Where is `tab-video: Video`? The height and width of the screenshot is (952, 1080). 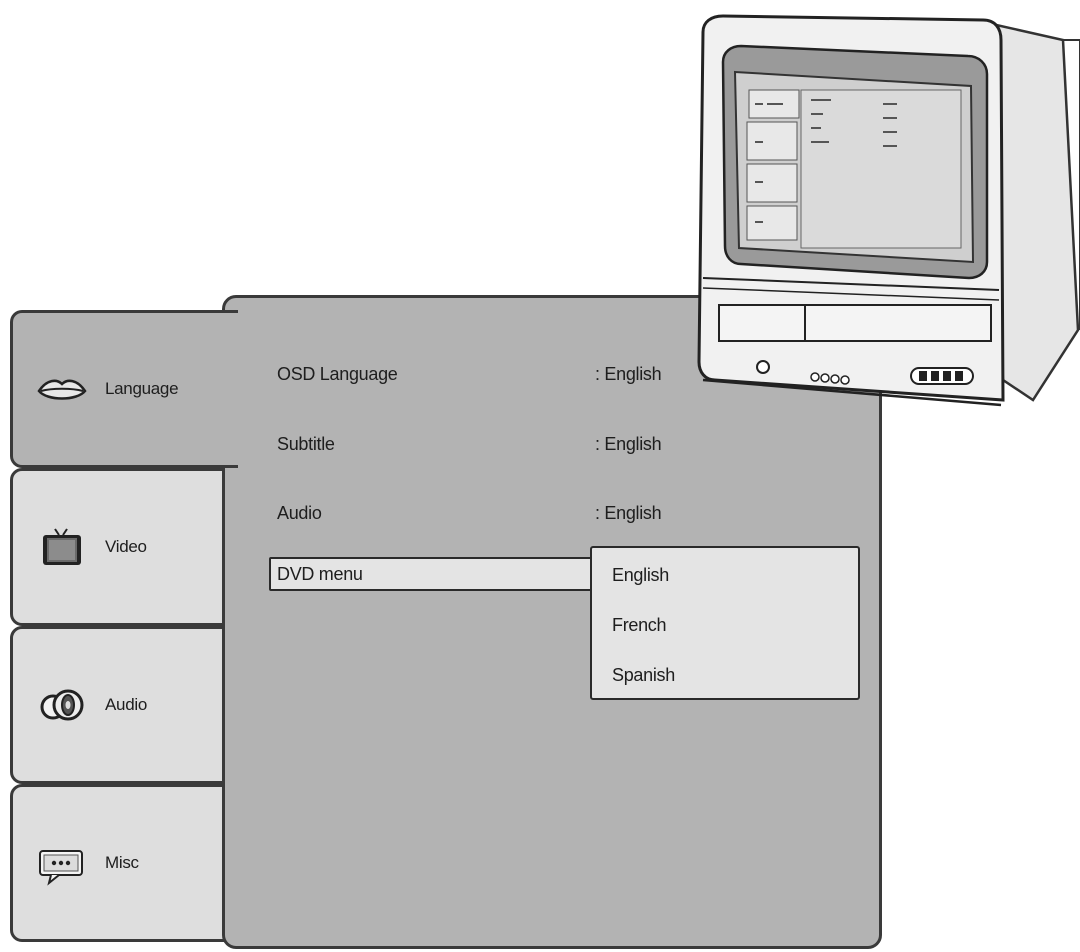
tab-video: Video is located at coordinates (123, 547).